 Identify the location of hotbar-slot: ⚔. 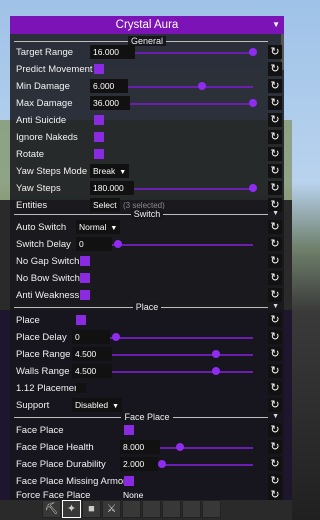
(111, 509).